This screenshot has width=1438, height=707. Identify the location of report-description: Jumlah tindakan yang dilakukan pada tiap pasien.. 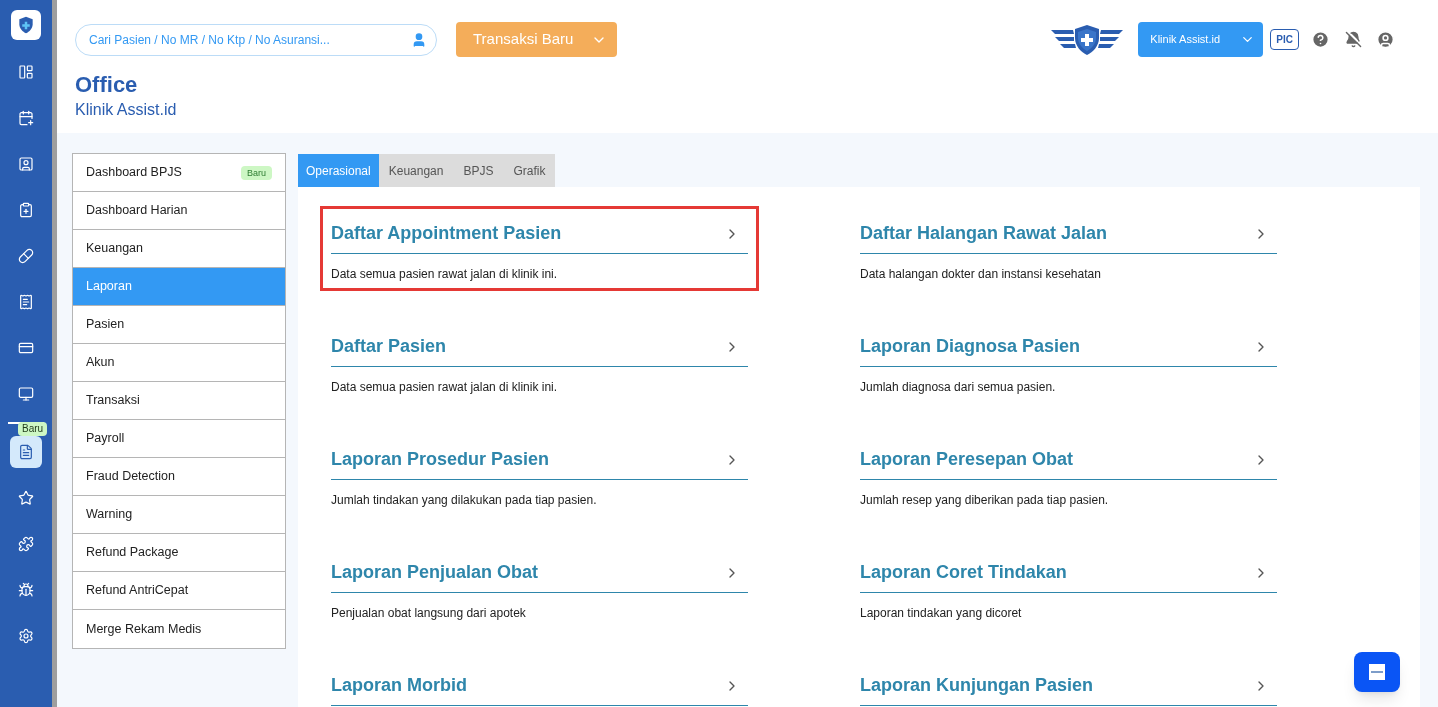
(464, 500).